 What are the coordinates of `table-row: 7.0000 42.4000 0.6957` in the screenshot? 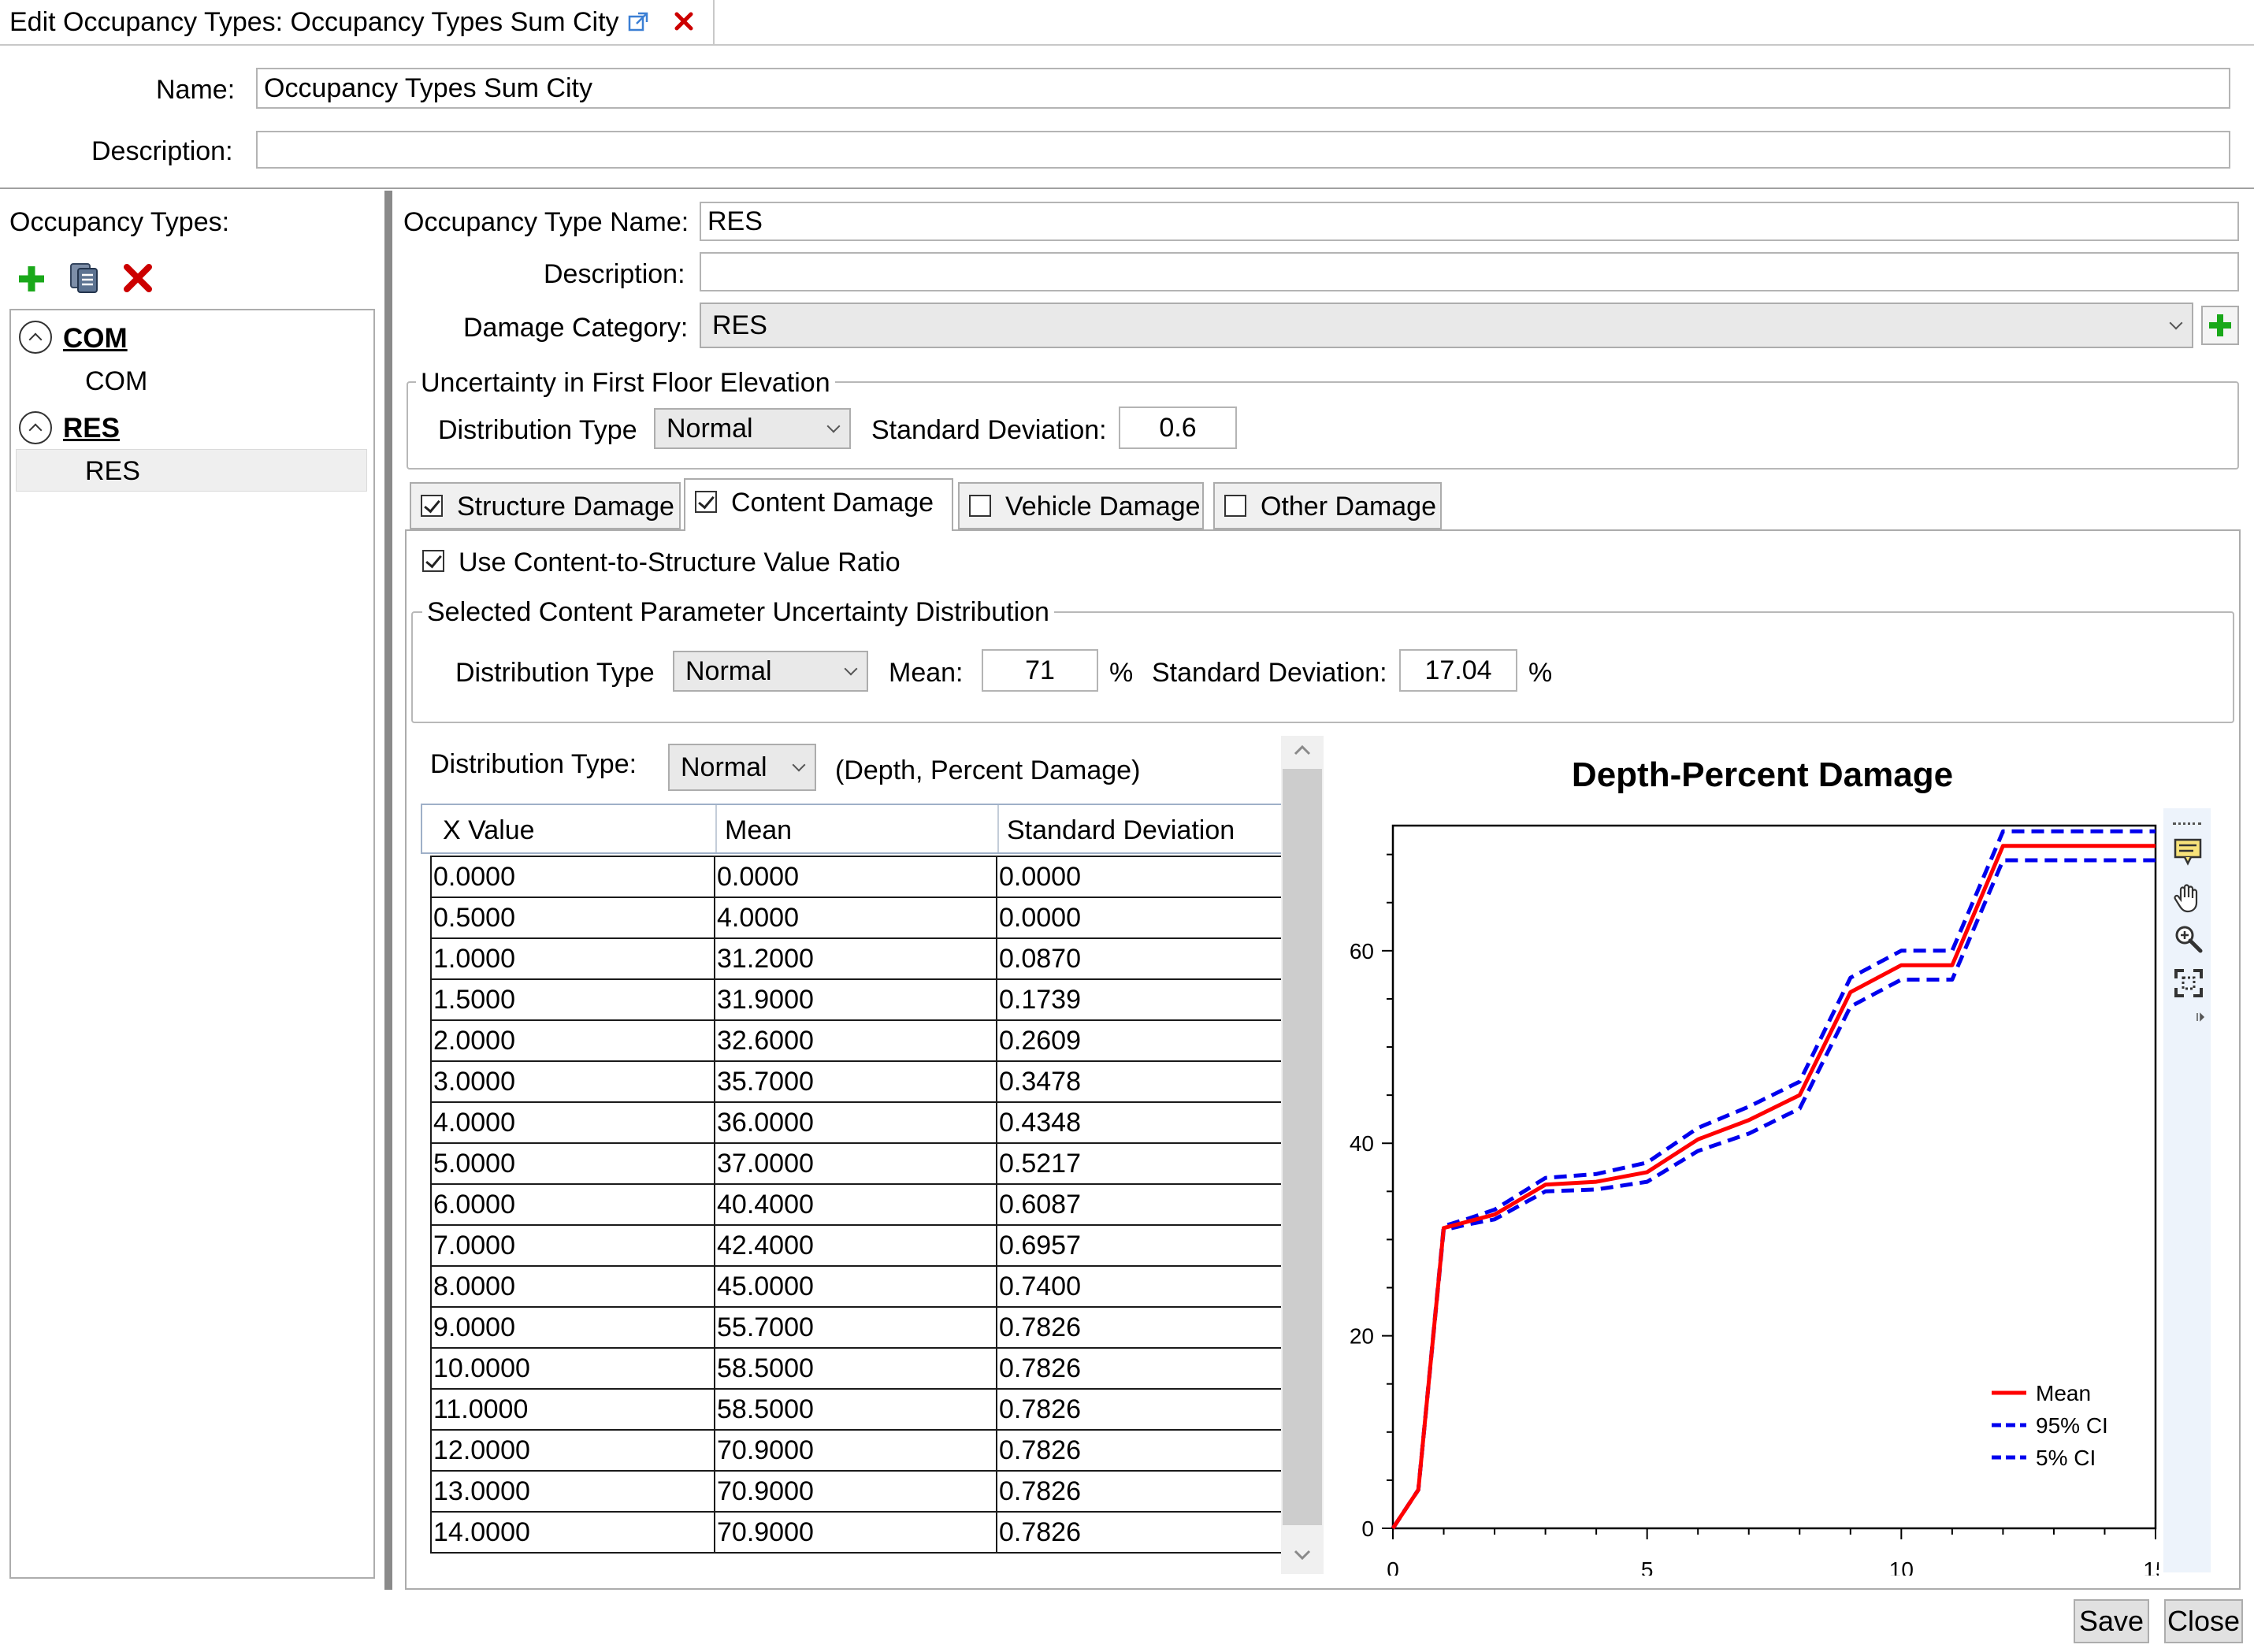 It's located at (857, 1245).